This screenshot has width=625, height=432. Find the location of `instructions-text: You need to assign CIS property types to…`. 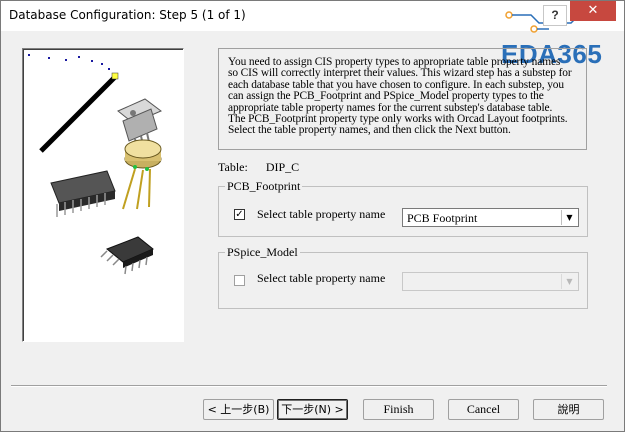

instructions-text: You need to assign CIS property types to… is located at coordinates (408, 96).